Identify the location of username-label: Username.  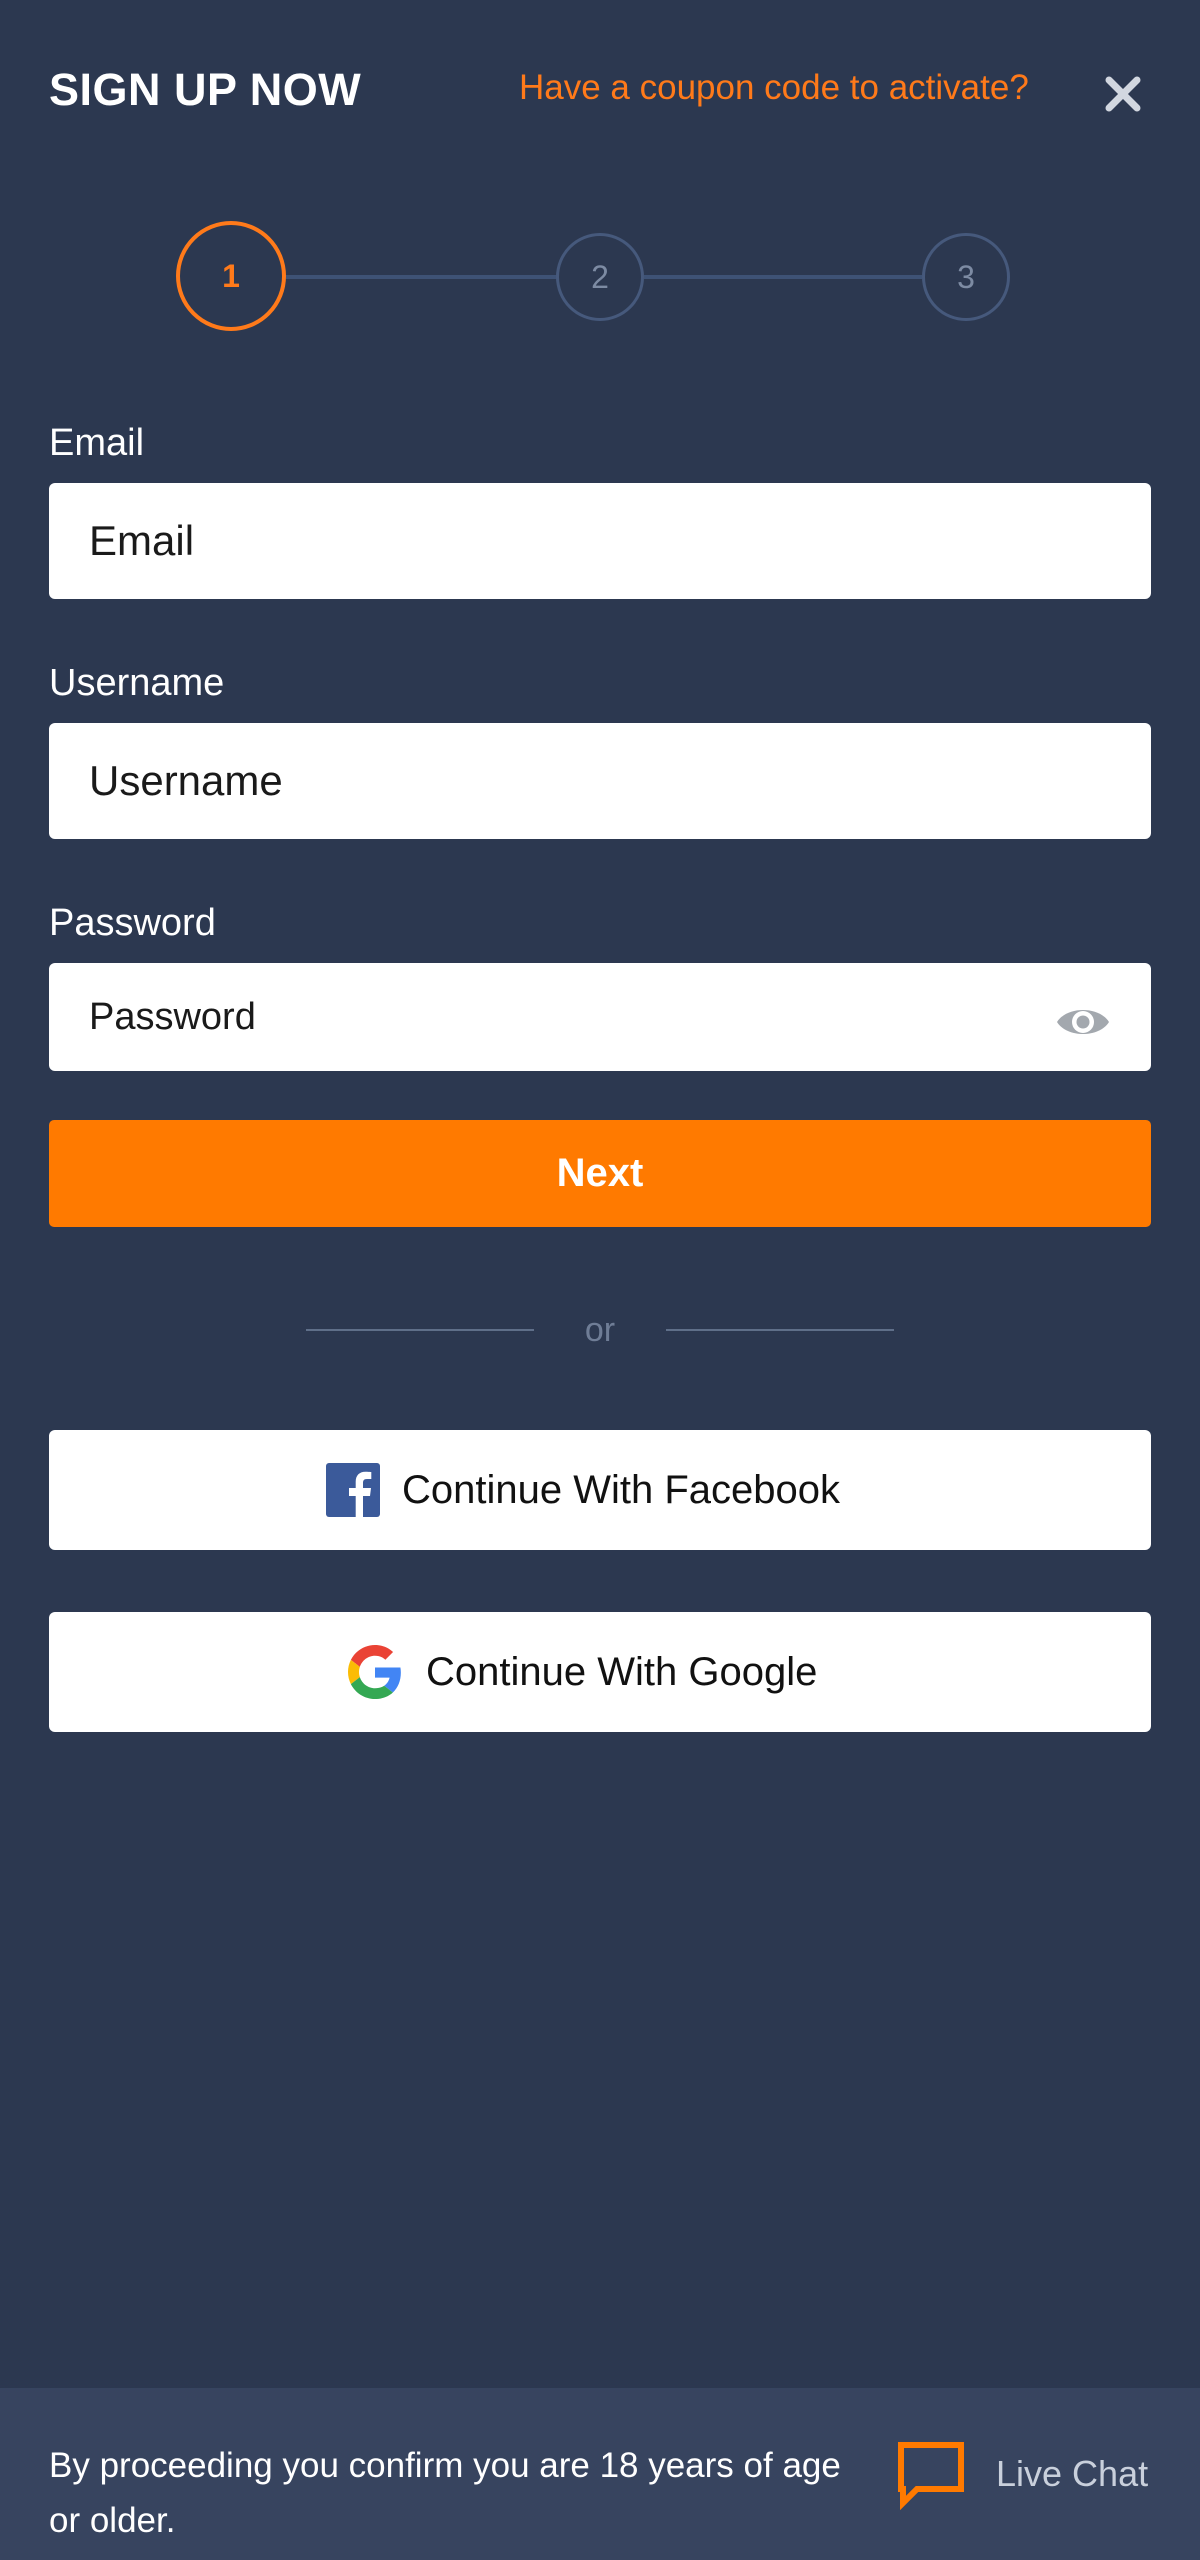
(137, 683).